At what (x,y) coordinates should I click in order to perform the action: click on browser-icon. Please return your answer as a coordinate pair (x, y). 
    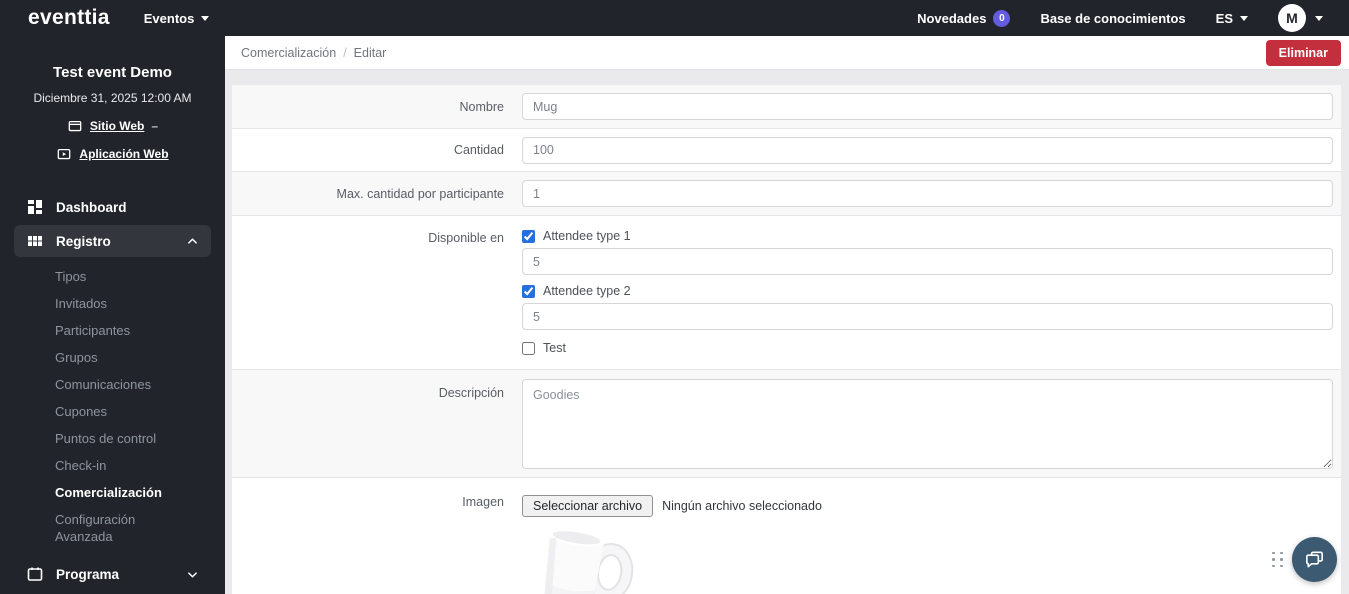
    Looking at the image, I should click on (75, 125).